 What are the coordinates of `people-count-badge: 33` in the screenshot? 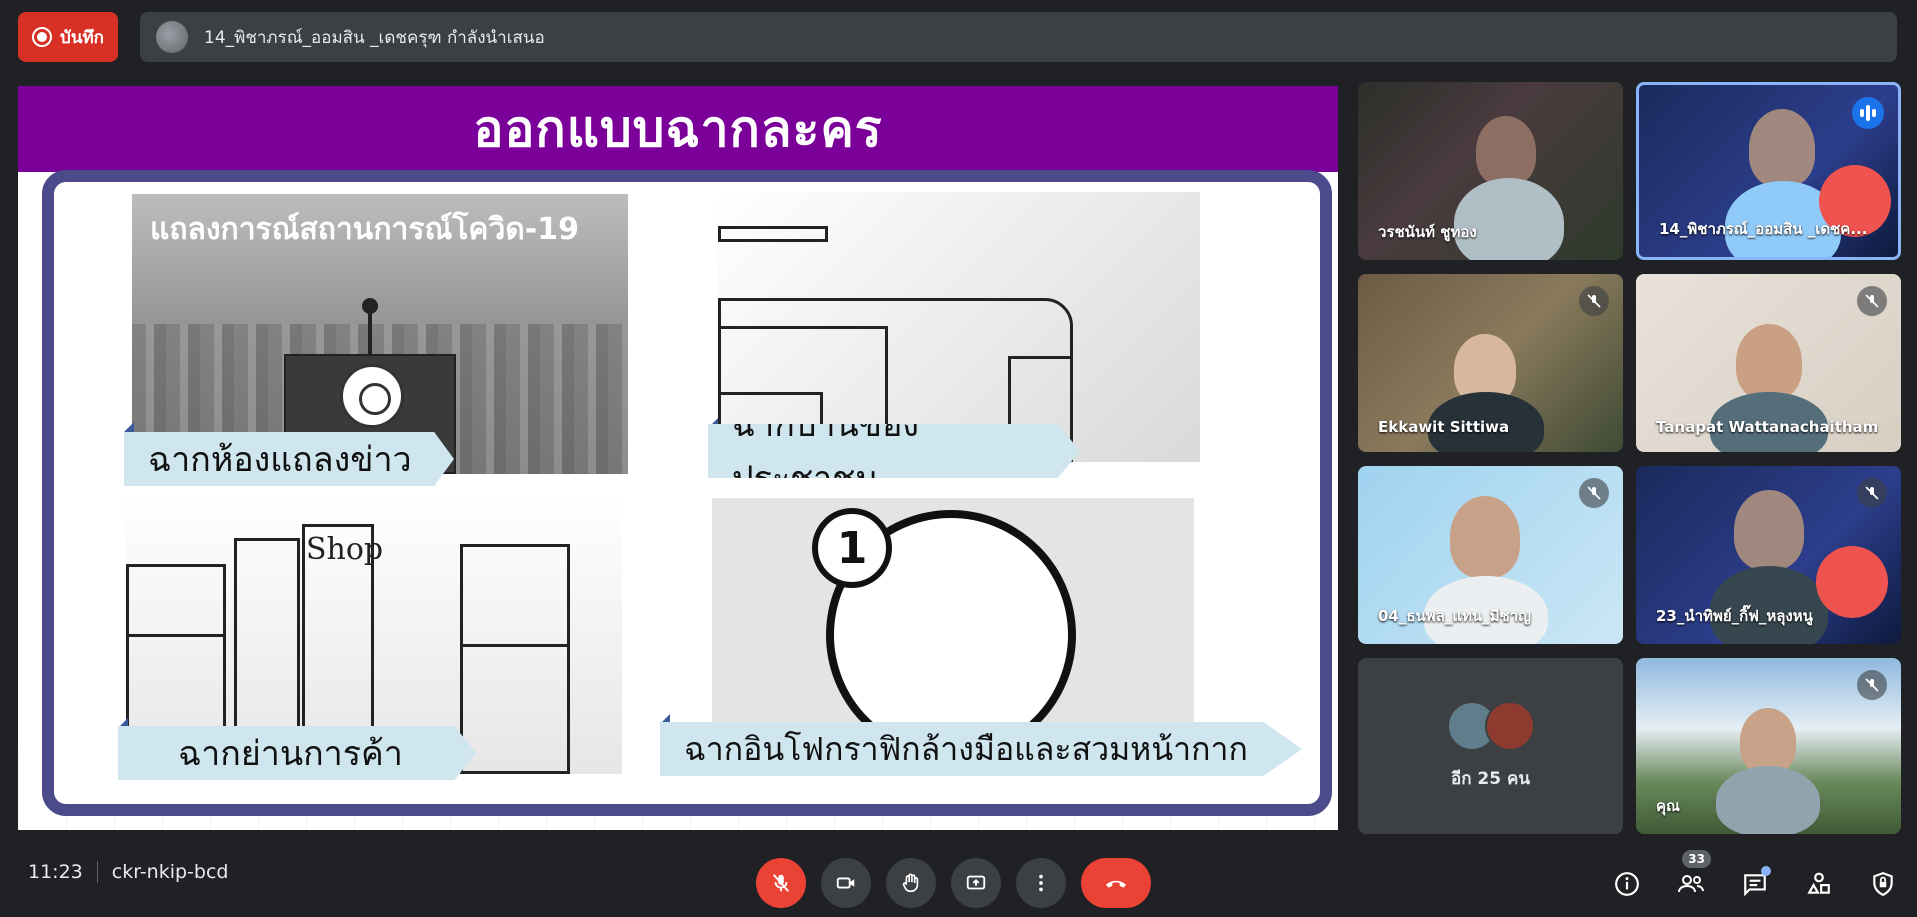 It's located at (1696, 859).